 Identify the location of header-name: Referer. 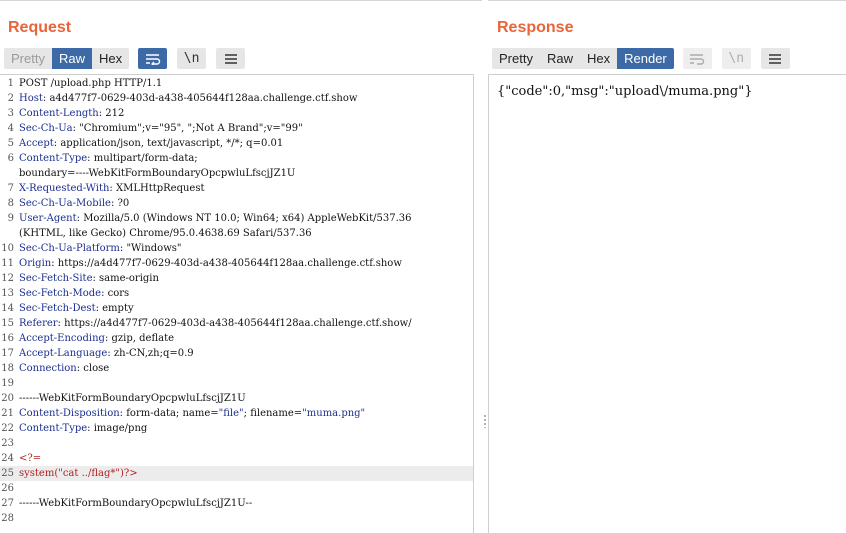
(38, 323).